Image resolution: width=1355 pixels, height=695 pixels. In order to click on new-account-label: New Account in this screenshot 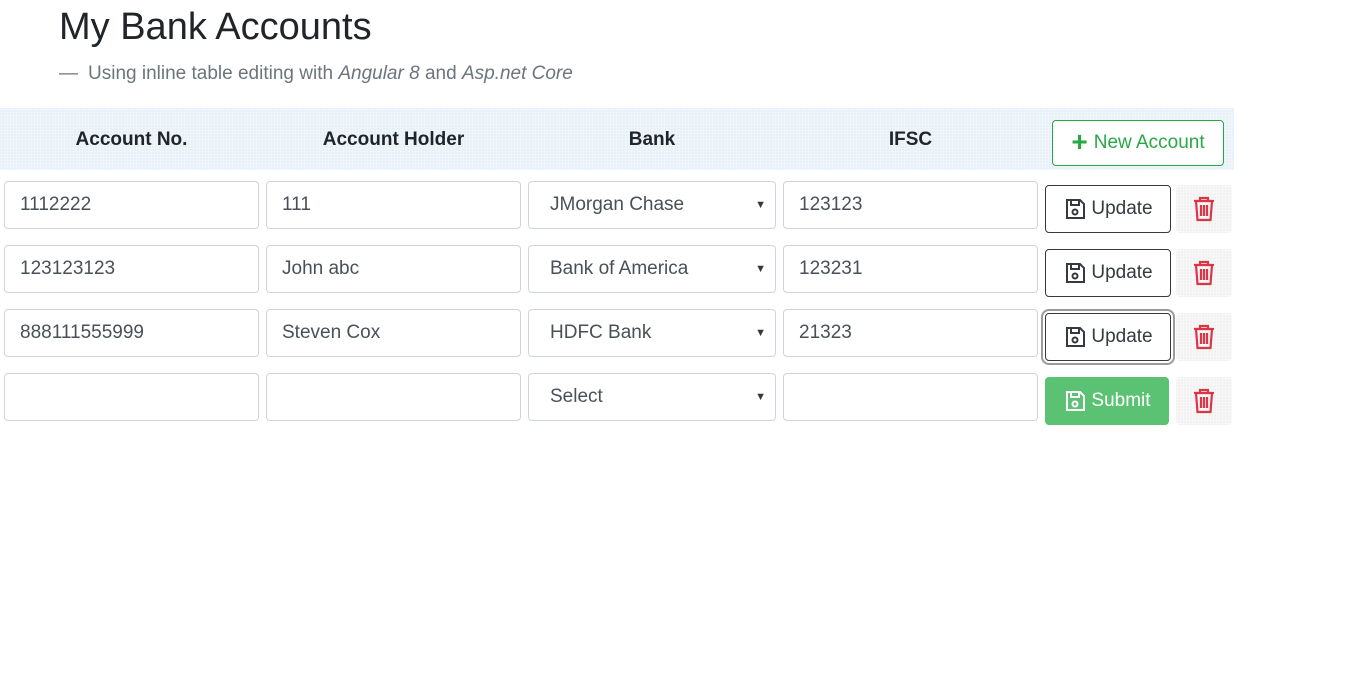, I will do `click(1149, 142)`.